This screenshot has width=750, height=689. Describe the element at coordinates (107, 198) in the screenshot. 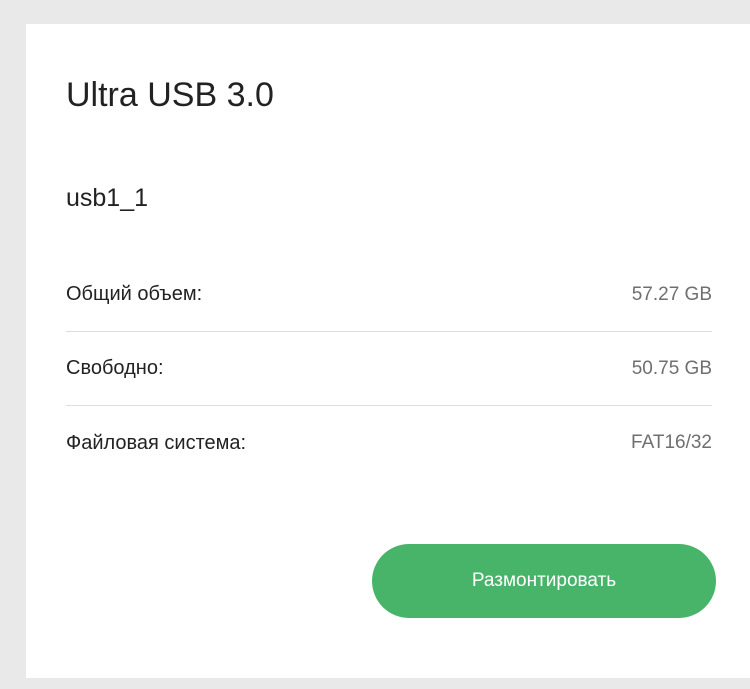

I see `device-id: usb1_1` at that location.